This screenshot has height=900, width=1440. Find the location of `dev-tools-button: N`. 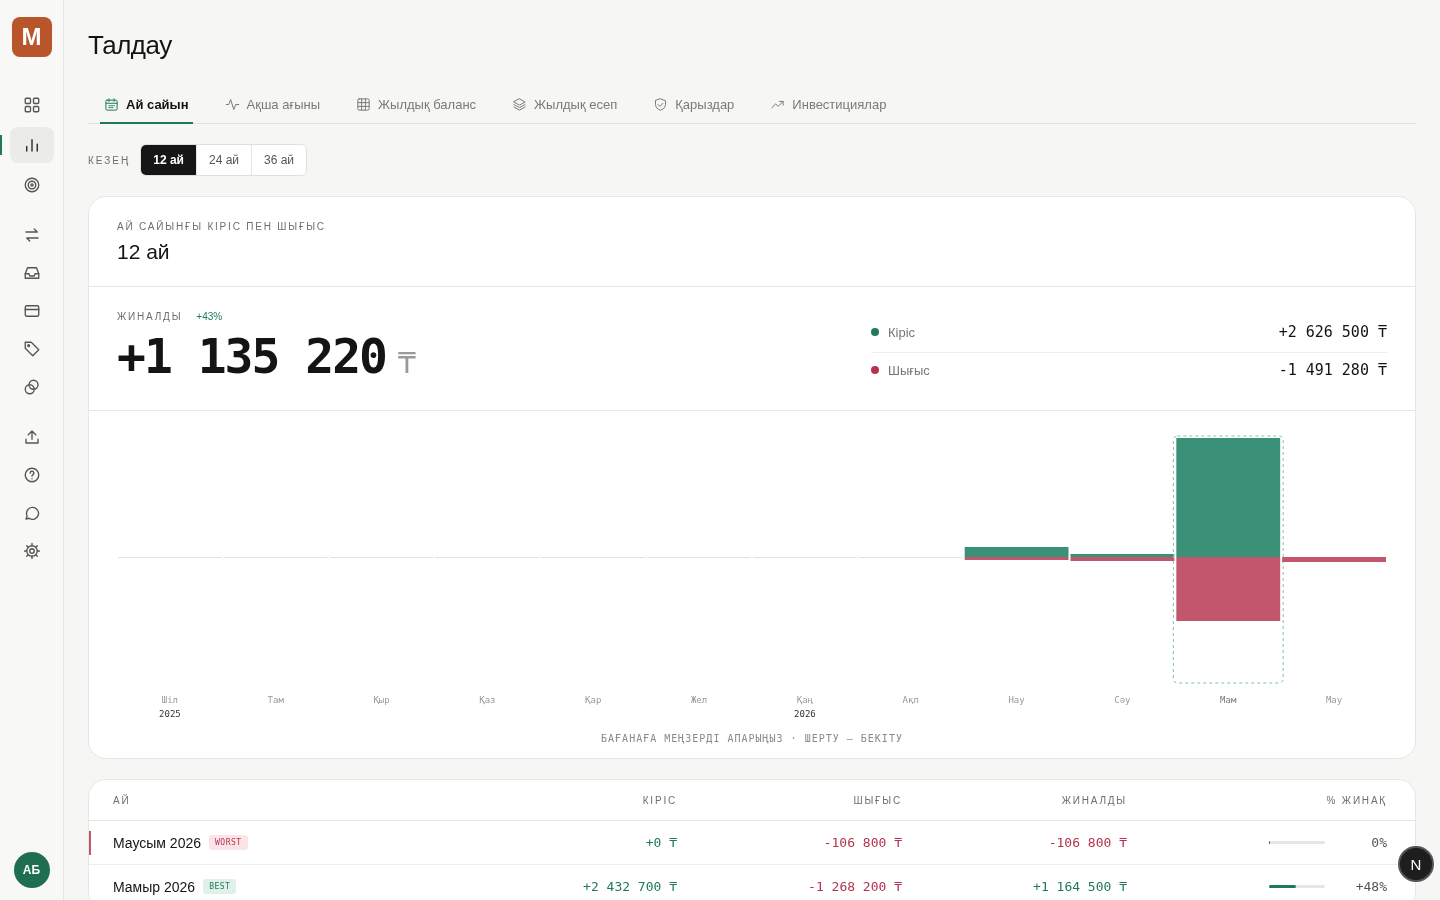

dev-tools-button: N is located at coordinates (1416, 864).